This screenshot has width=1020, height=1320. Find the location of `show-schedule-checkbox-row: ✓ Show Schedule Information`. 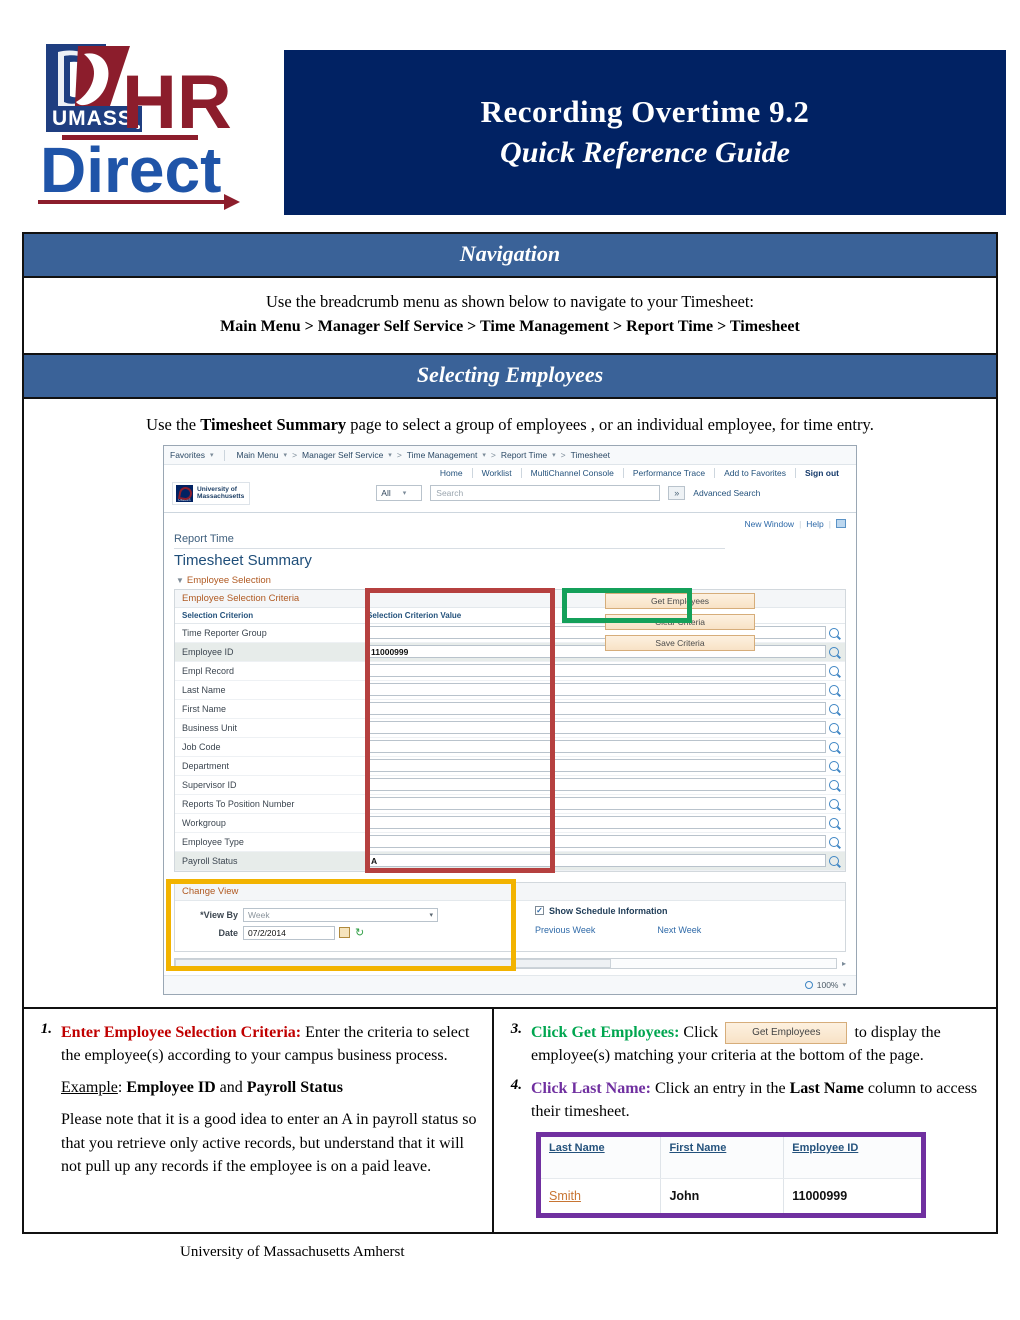

show-schedule-checkbox-row: ✓ Show Schedule Information is located at coordinates (690, 911).